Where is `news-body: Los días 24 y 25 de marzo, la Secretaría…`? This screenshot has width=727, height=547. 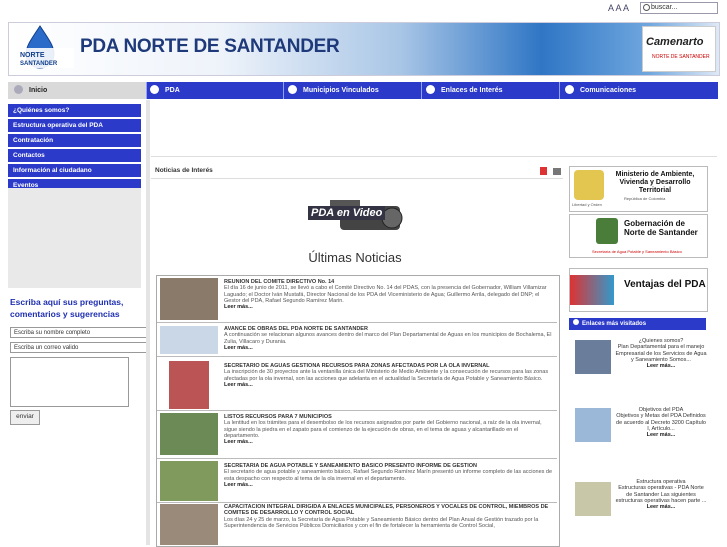
news-body: Los días 24 y 25 de marzo, la Secretaría… is located at coordinates (381, 522).